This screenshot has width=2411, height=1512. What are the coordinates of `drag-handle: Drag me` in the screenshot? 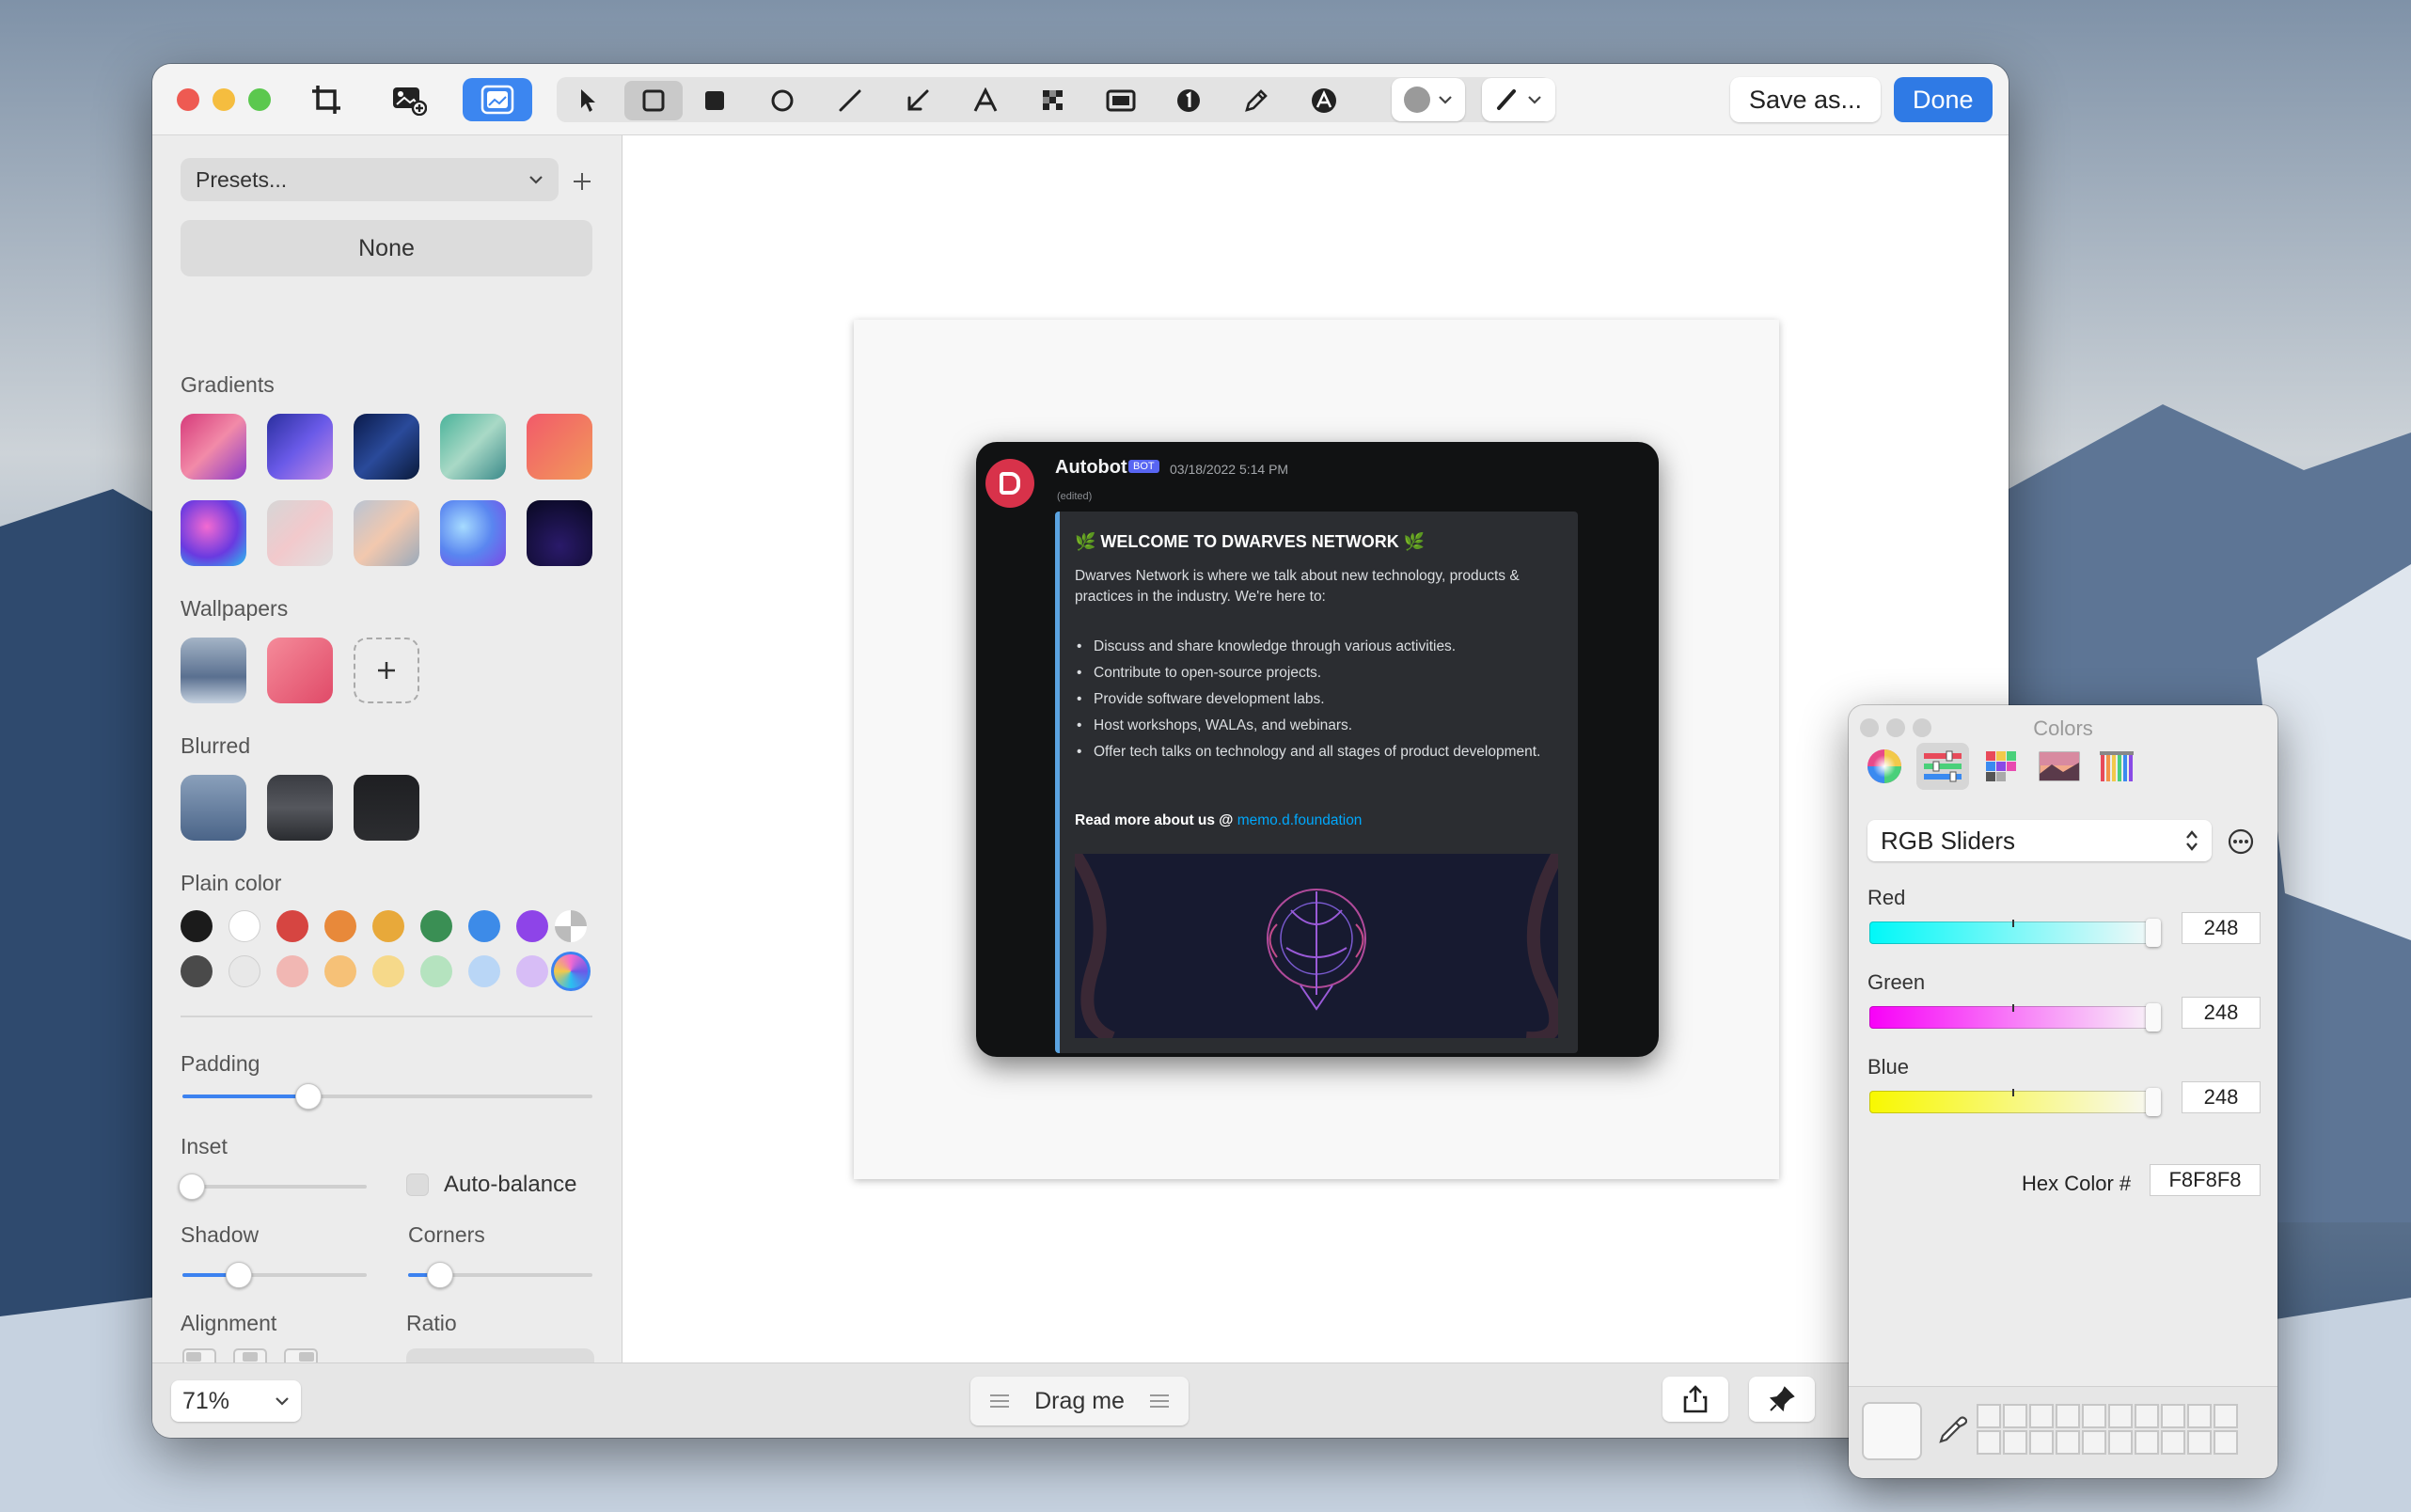 It's located at (1079, 1401).